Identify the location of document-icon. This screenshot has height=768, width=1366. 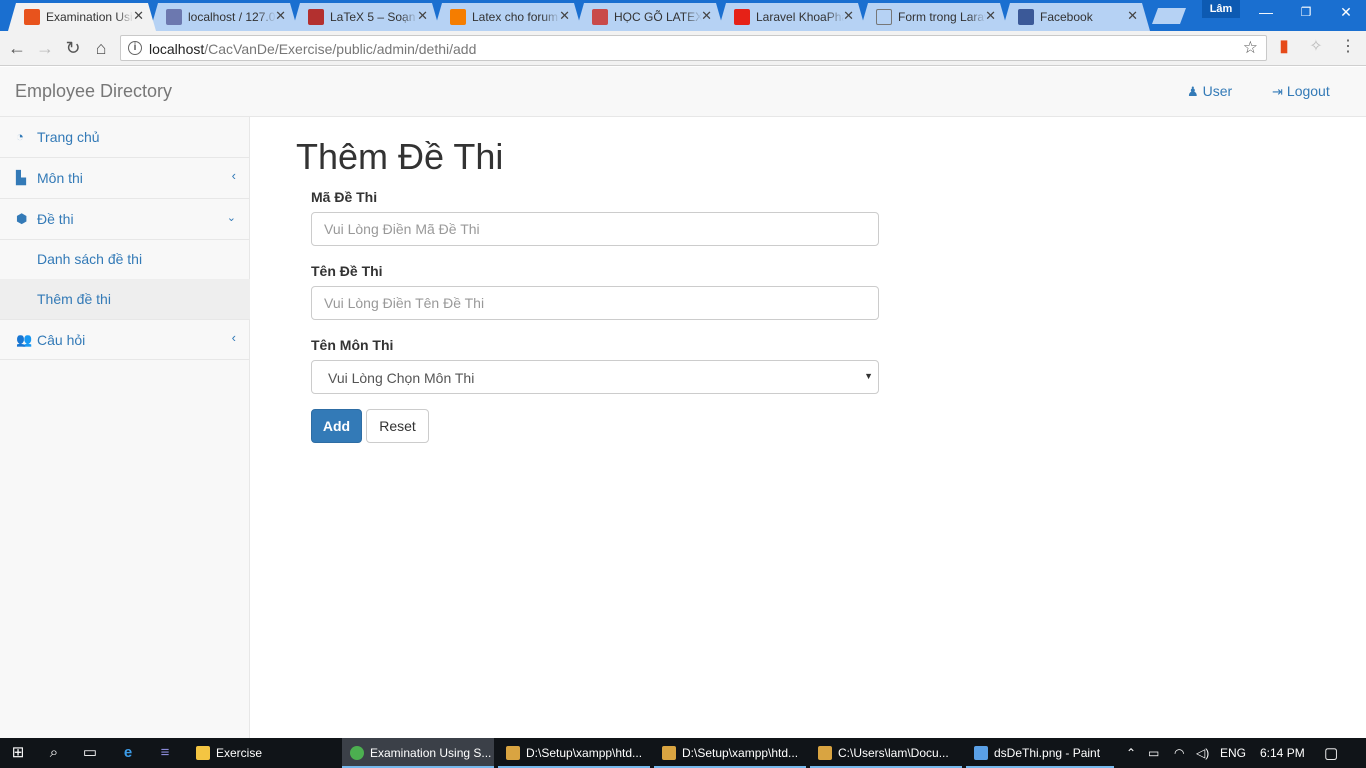
(884, 17).